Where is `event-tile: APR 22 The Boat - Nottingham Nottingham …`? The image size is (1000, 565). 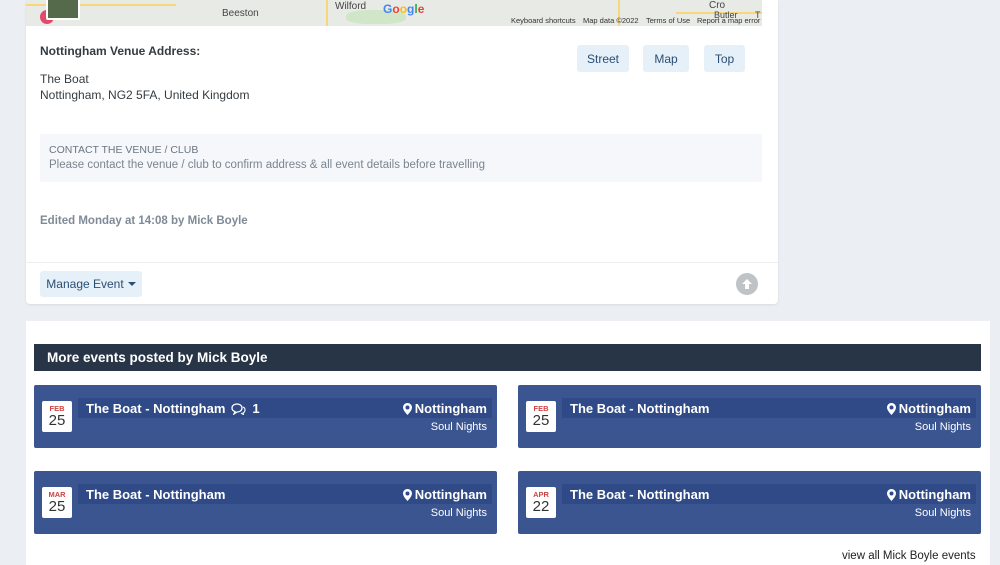
event-tile: APR 22 The Boat - Nottingham Nottingham … is located at coordinates (749, 502).